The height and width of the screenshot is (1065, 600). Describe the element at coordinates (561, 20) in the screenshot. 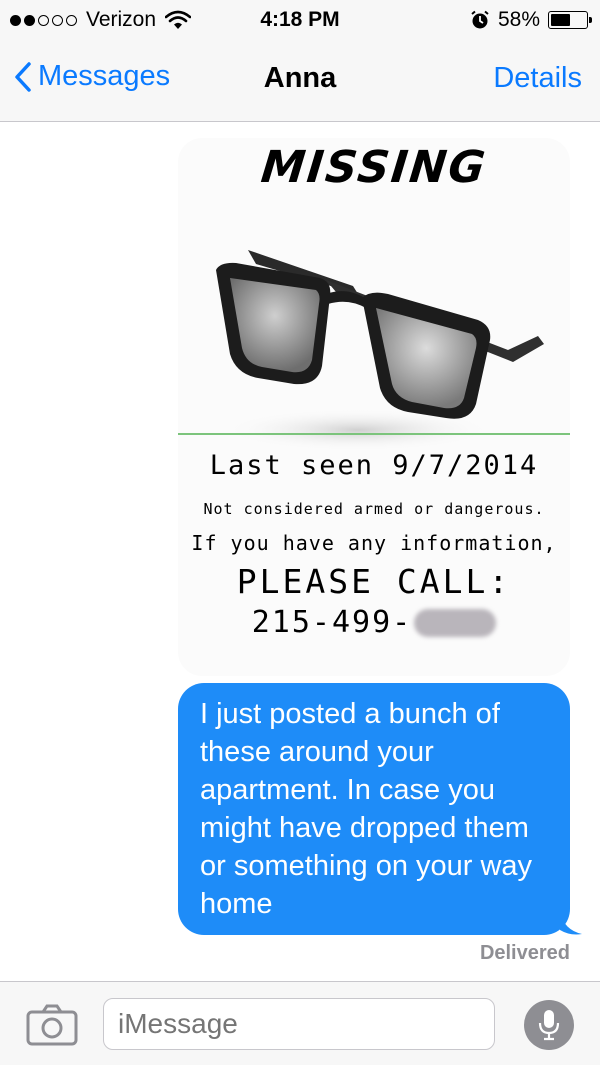

I see `battery-fill` at that location.